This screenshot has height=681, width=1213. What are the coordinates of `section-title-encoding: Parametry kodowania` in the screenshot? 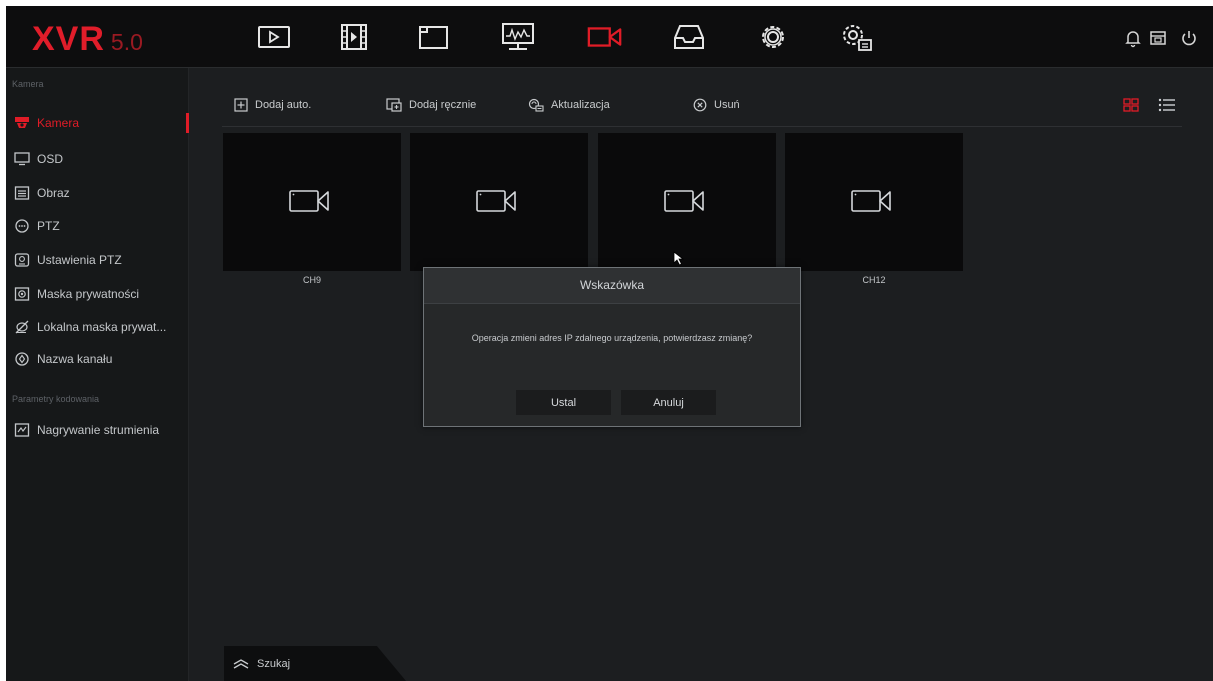 It's located at (56, 399).